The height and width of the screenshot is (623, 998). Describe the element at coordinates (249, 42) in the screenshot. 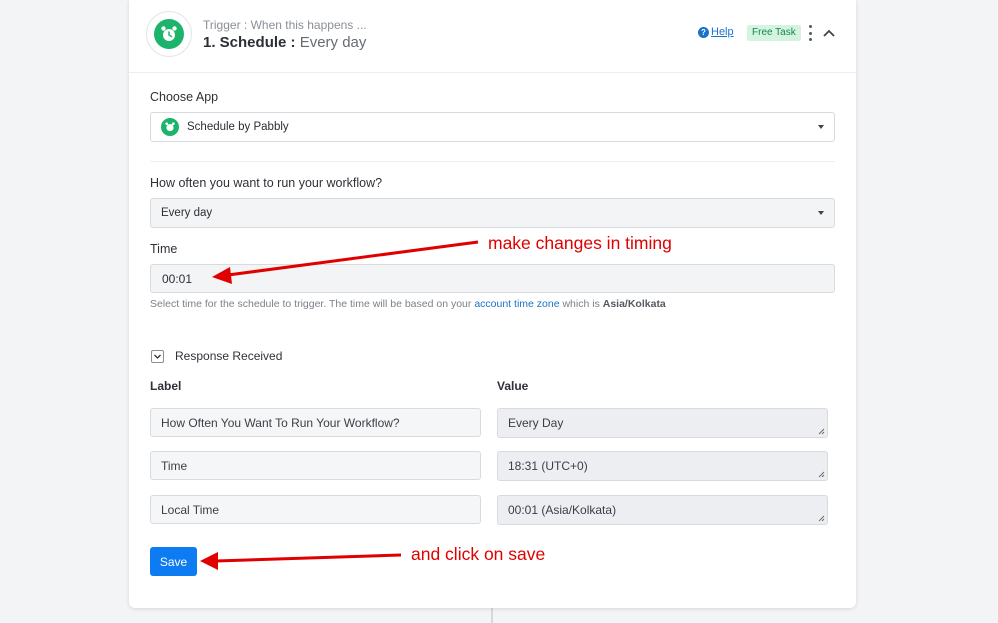

I see `step-name: 1. Schedule :` at that location.